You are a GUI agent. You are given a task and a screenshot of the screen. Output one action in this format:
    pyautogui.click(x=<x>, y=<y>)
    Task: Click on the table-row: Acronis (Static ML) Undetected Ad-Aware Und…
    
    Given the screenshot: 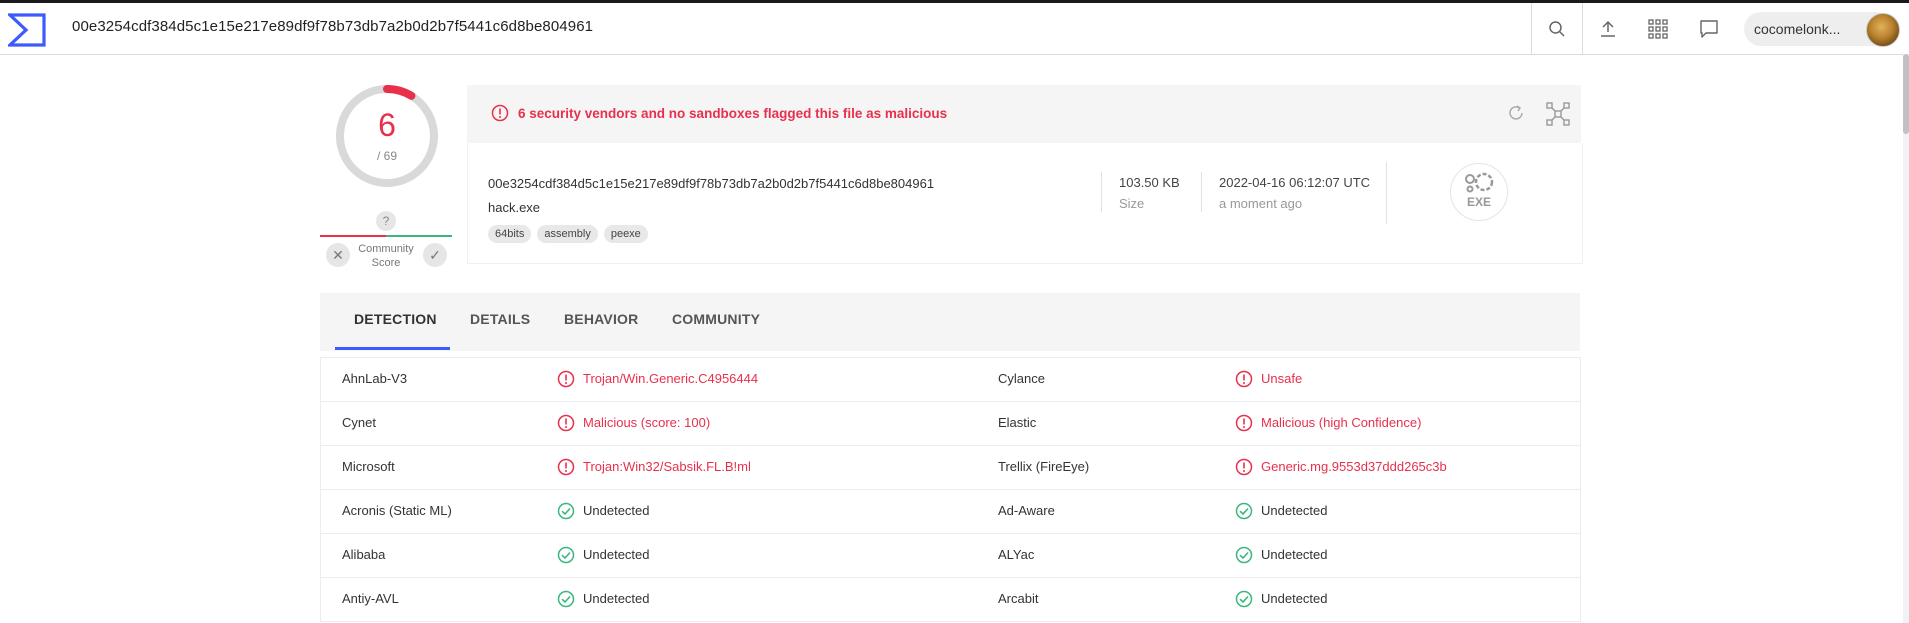 What is the action you would take?
    pyautogui.click(x=950, y=512)
    